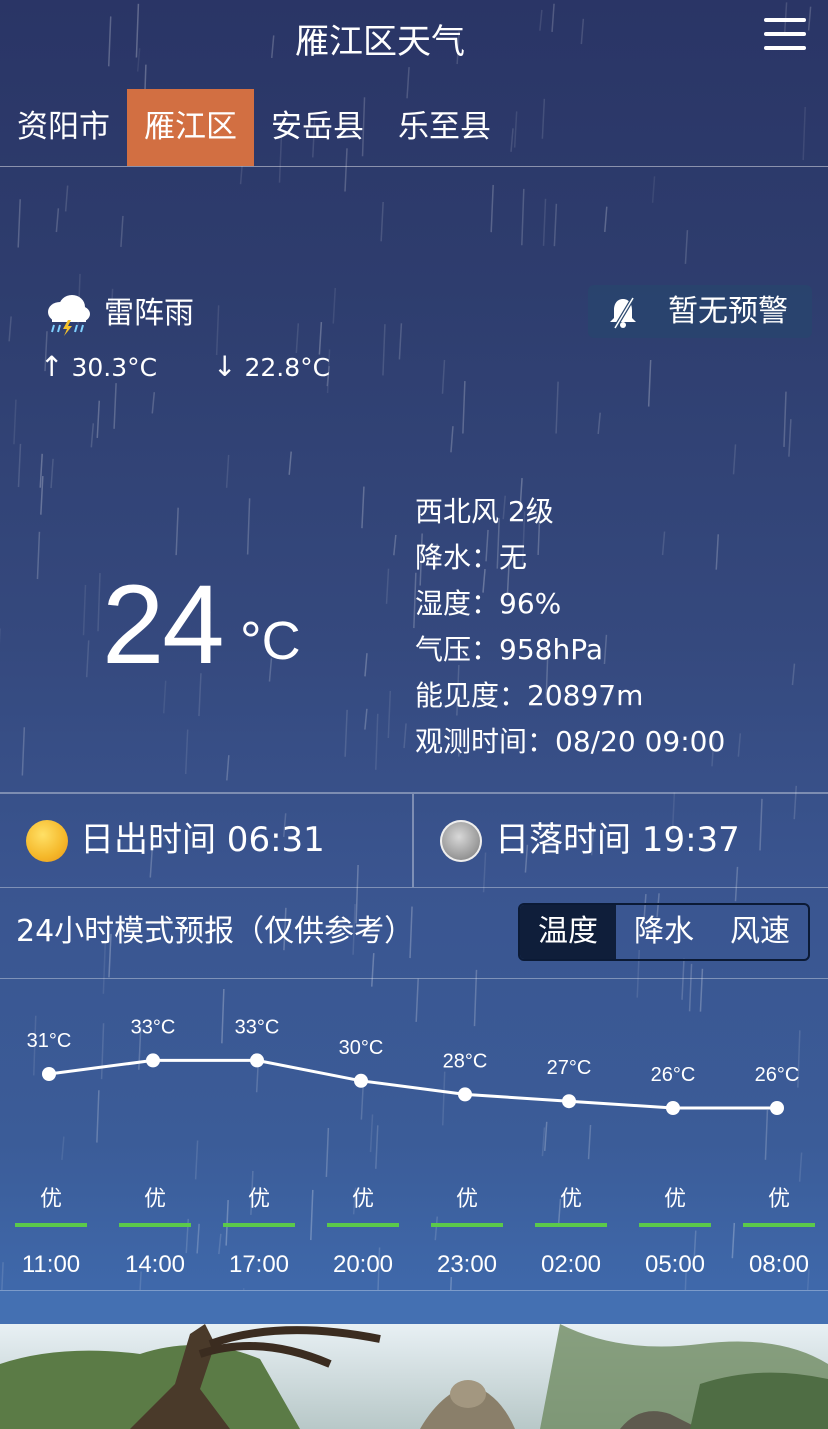 The image size is (828, 1429). Describe the element at coordinates (51, 1264) in the screenshot. I see `time-tick-label: 11:00` at that location.